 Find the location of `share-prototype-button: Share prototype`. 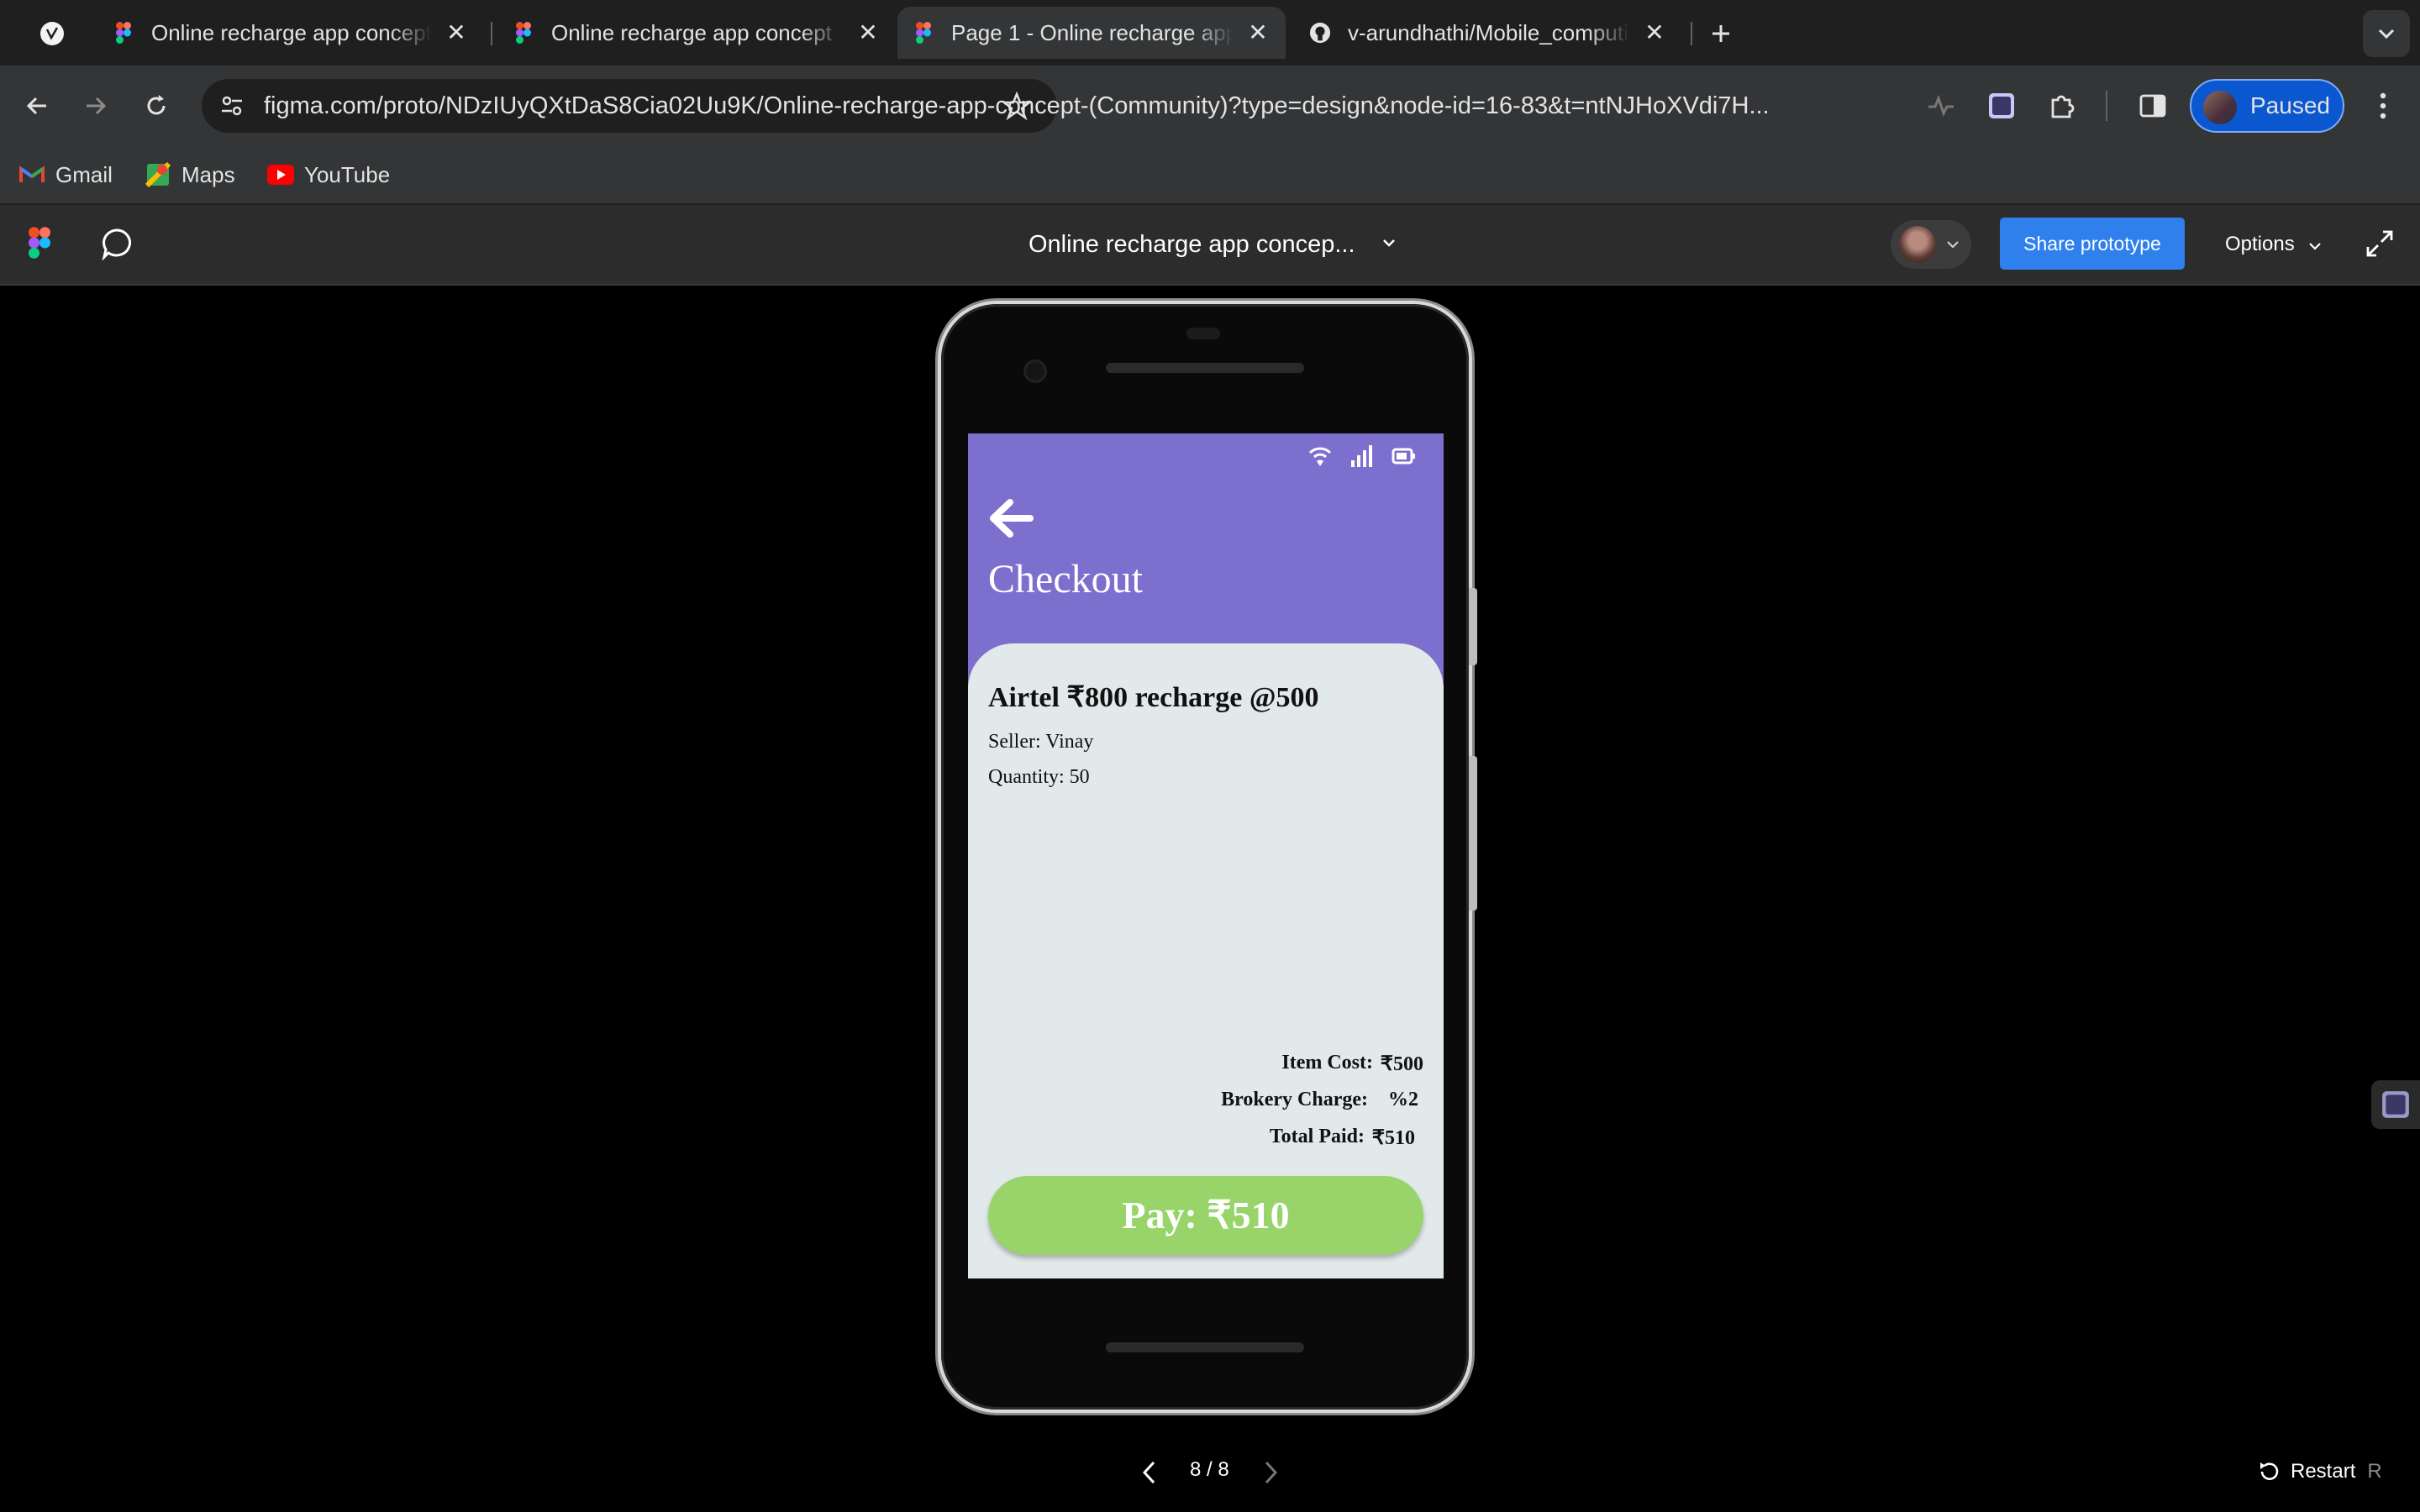

share-prototype-button: Share prototype is located at coordinates (2092, 244).